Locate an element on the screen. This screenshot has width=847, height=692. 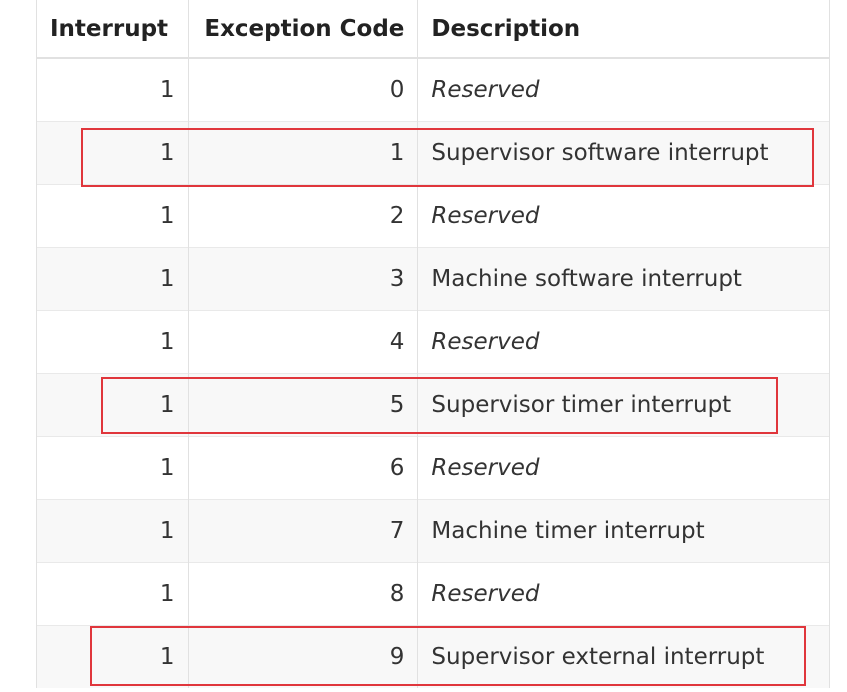
table-row: 1 1 Supervisor software interrupt is located at coordinates (433, 153).